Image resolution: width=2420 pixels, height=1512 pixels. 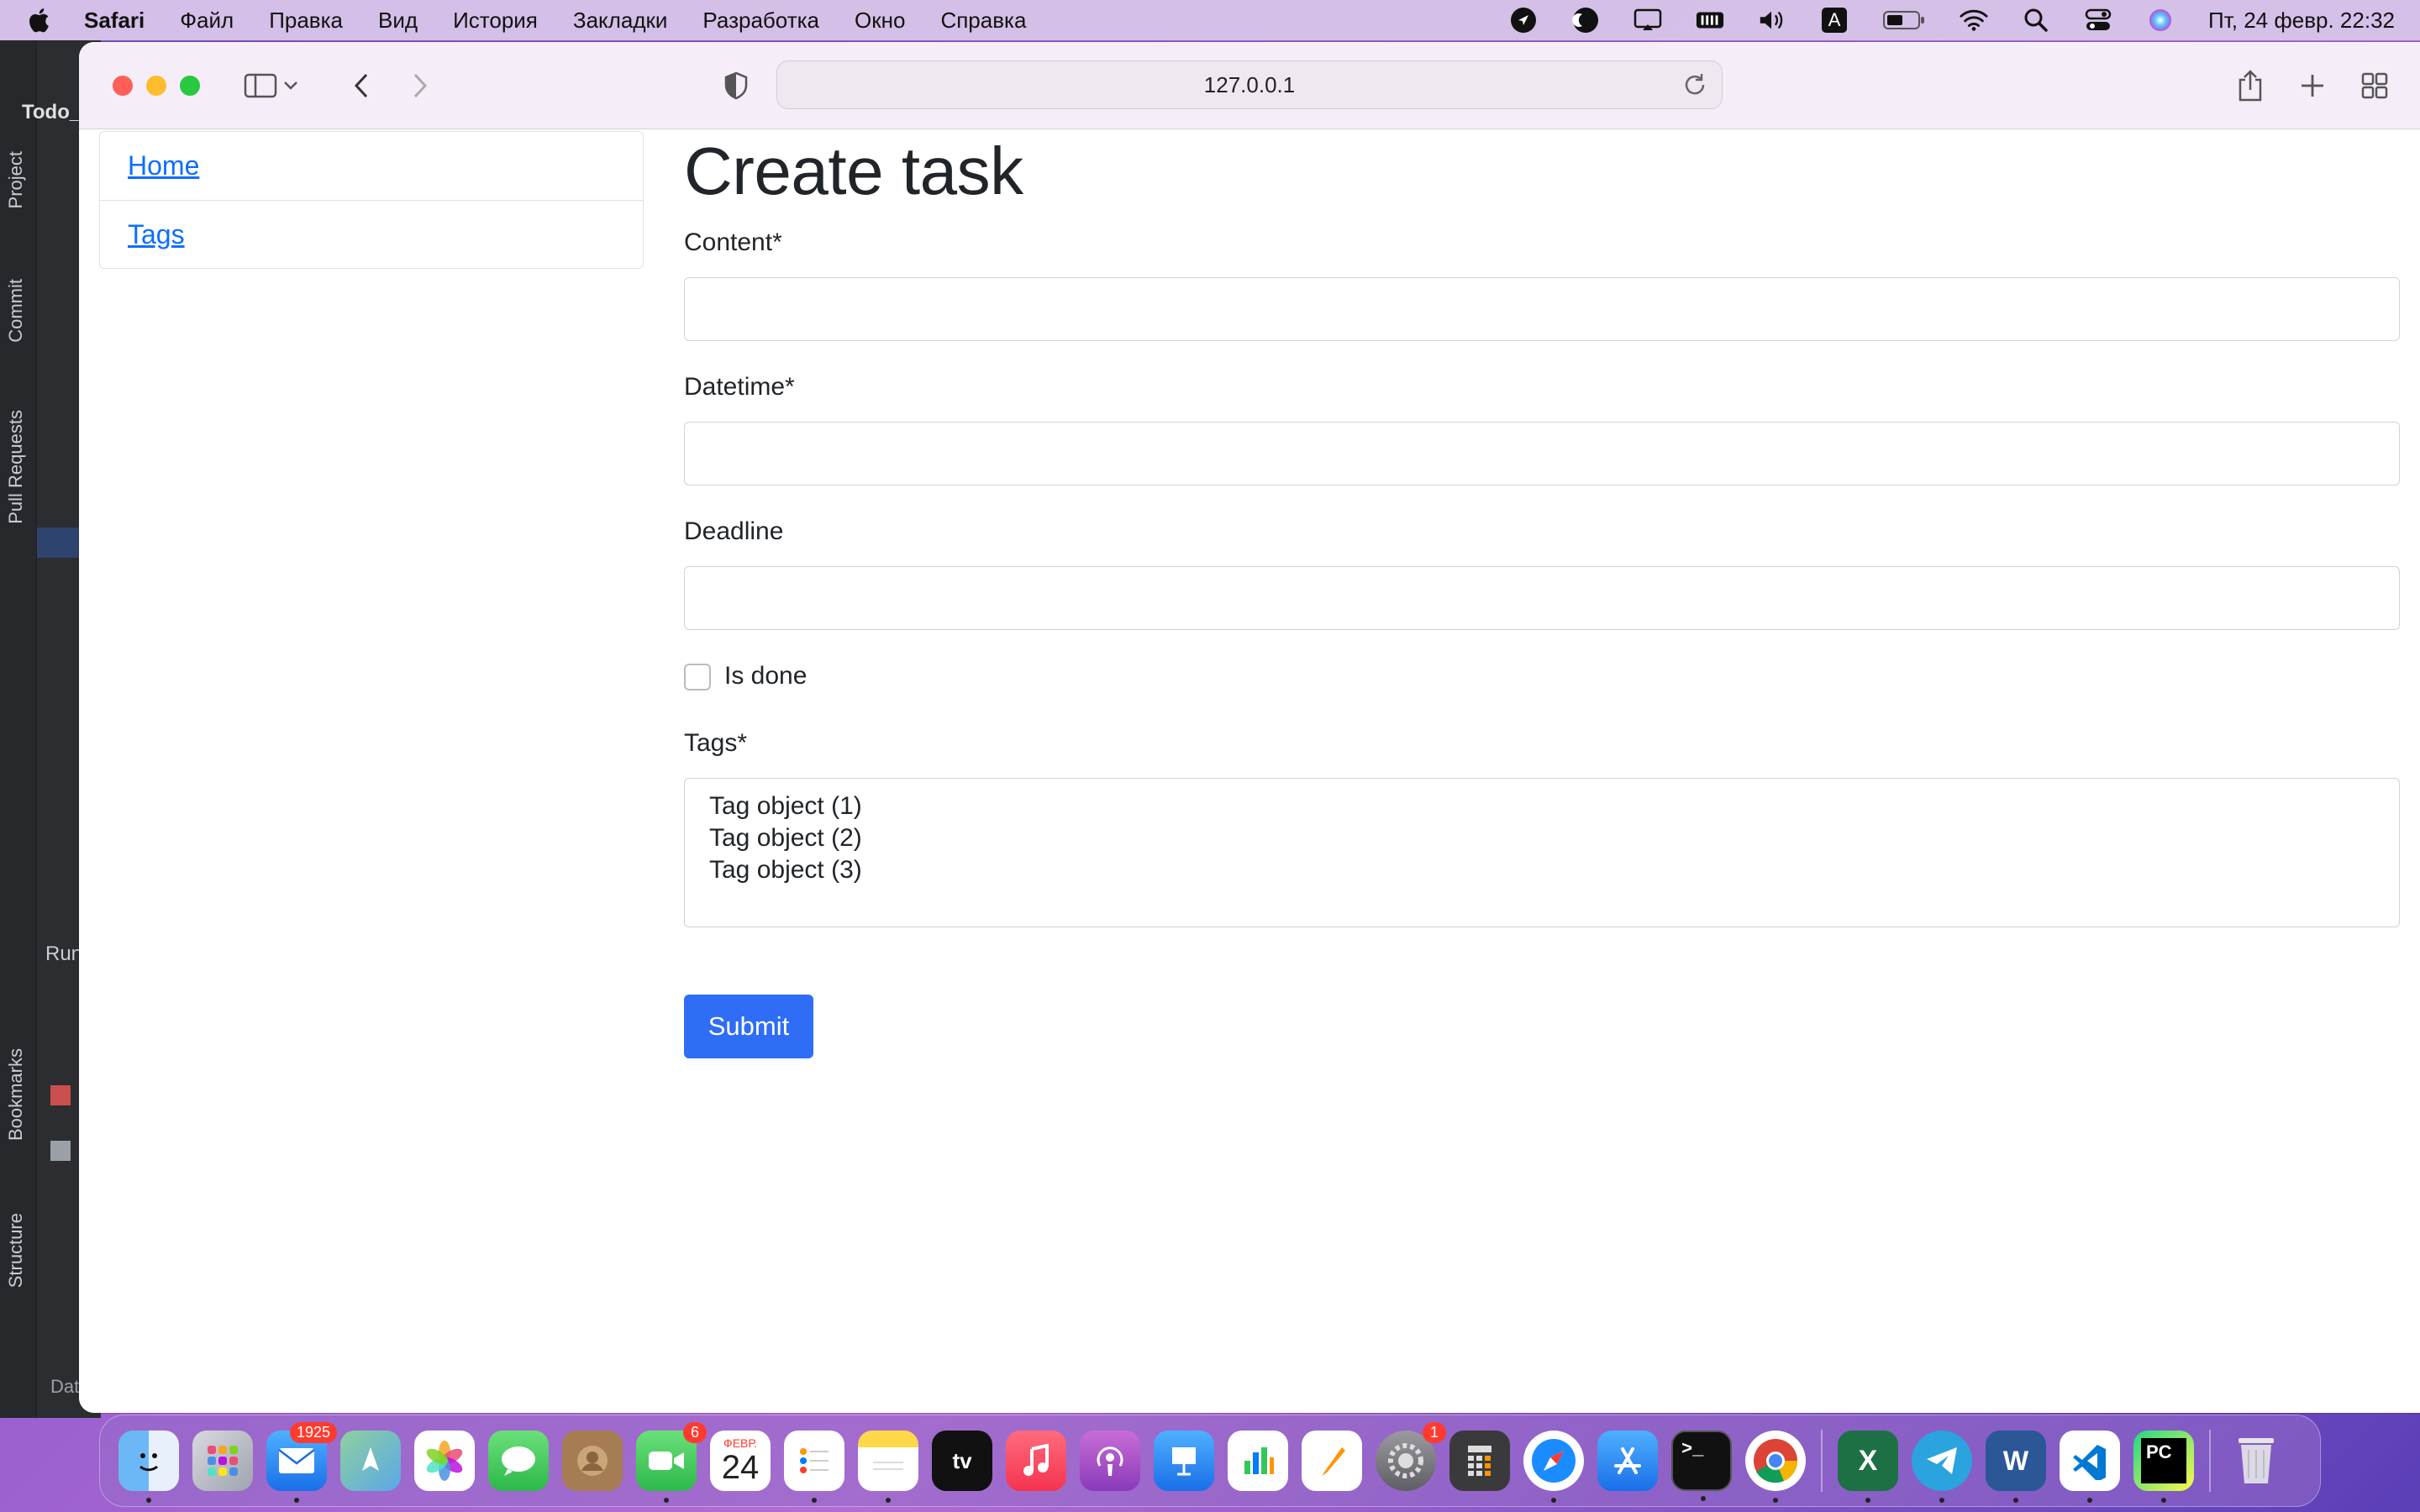 I want to click on reload-icon, so click(x=1694, y=84).